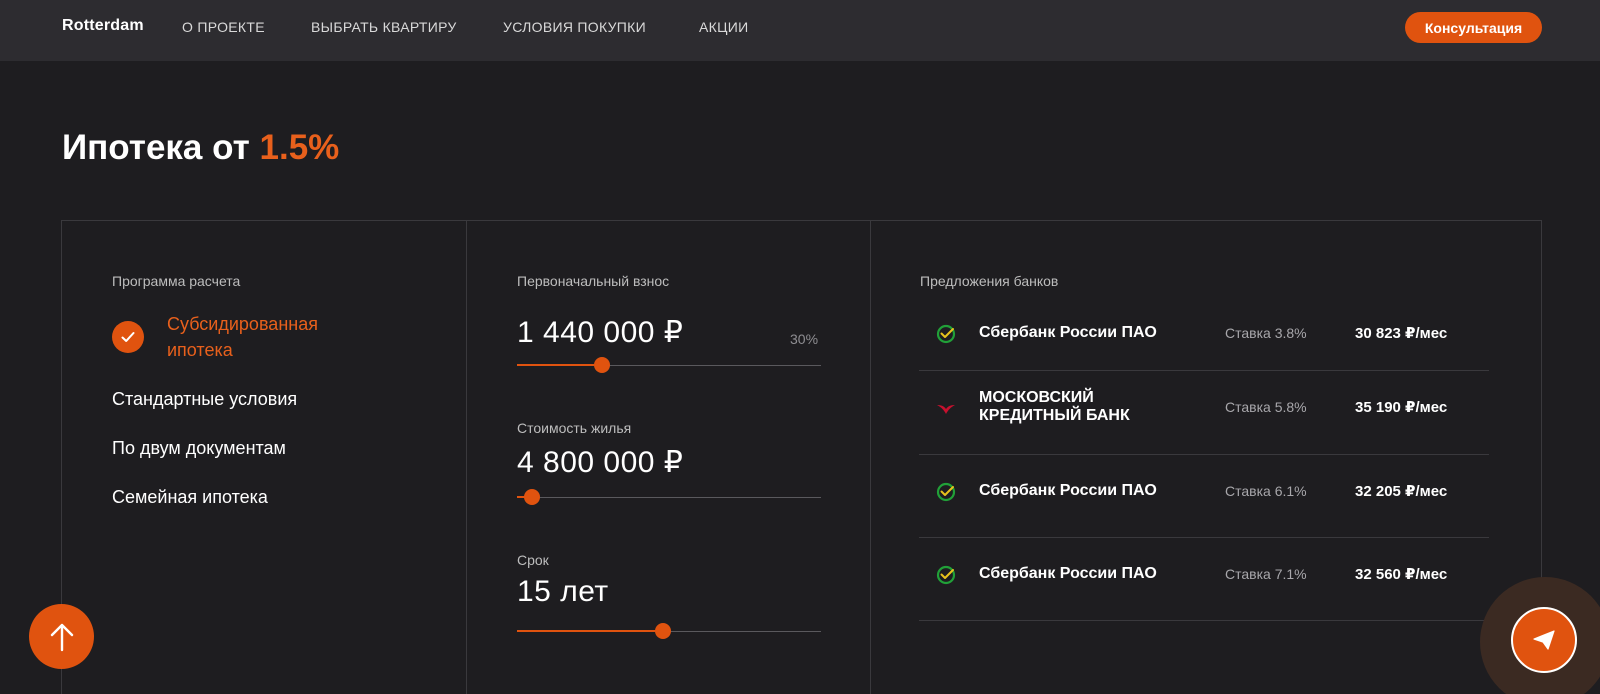 Image resolution: width=1600 pixels, height=694 pixels. What do you see at coordinates (1054, 406) in the screenshot?
I see `bank-name: МОСКОВСКИЙ КРЕДИТНЫЙ БАНК` at bounding box center [1054, 406].